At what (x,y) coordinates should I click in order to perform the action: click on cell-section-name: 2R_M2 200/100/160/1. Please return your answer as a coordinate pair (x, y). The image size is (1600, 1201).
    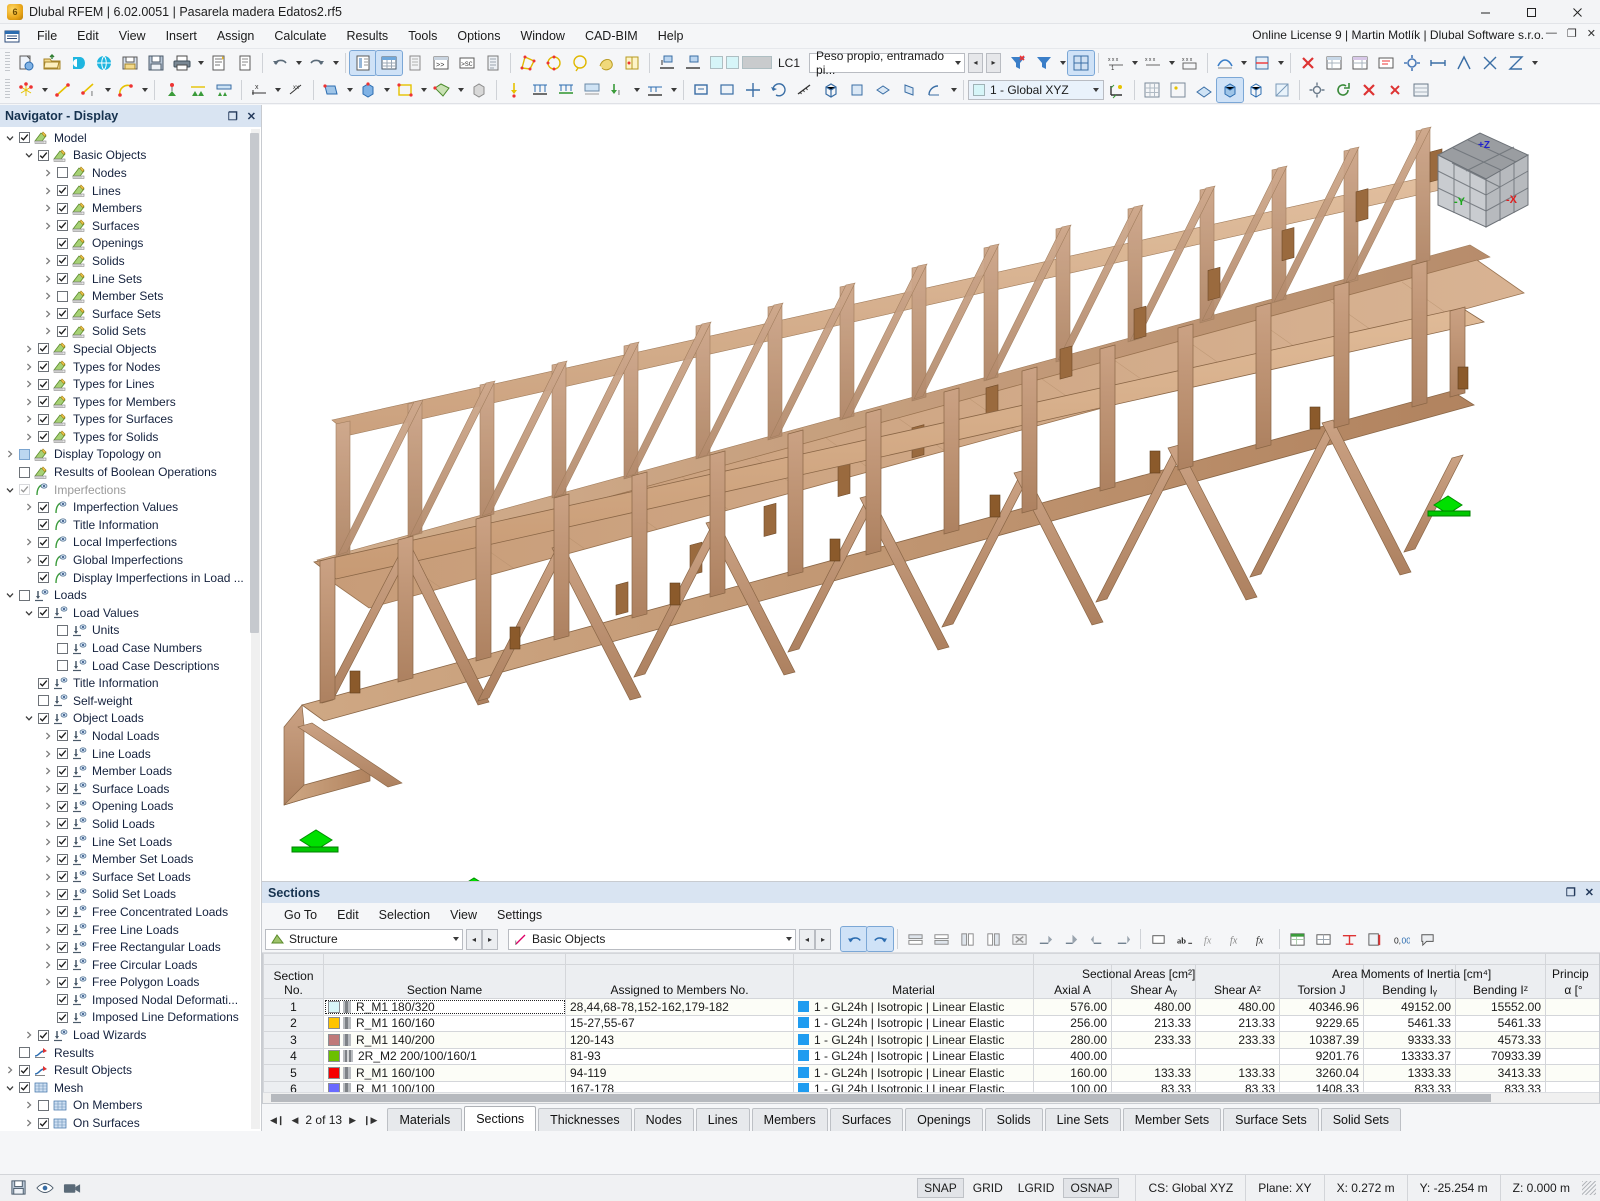
    Looking at the image, I should click on (445, 1056).